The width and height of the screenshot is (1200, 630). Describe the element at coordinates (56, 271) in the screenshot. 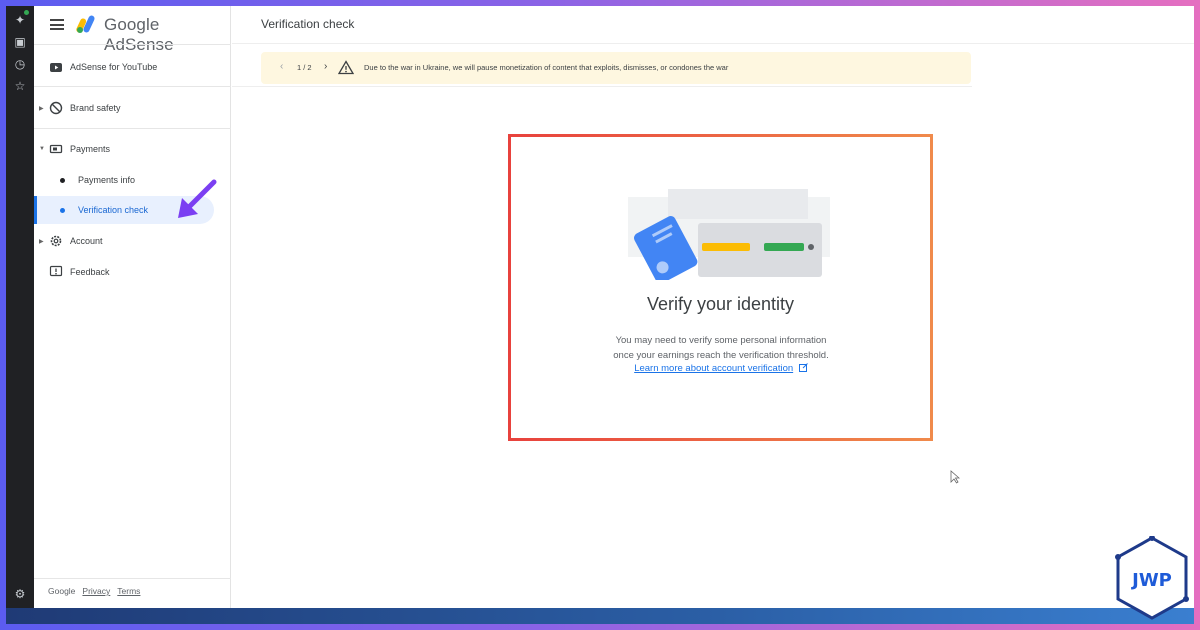

I see `feedback-icon` at that location.